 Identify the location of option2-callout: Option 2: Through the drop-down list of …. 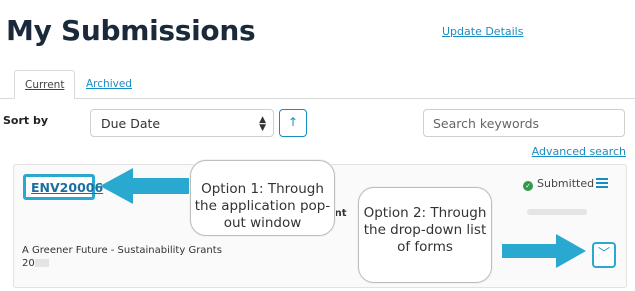
(425, 235).